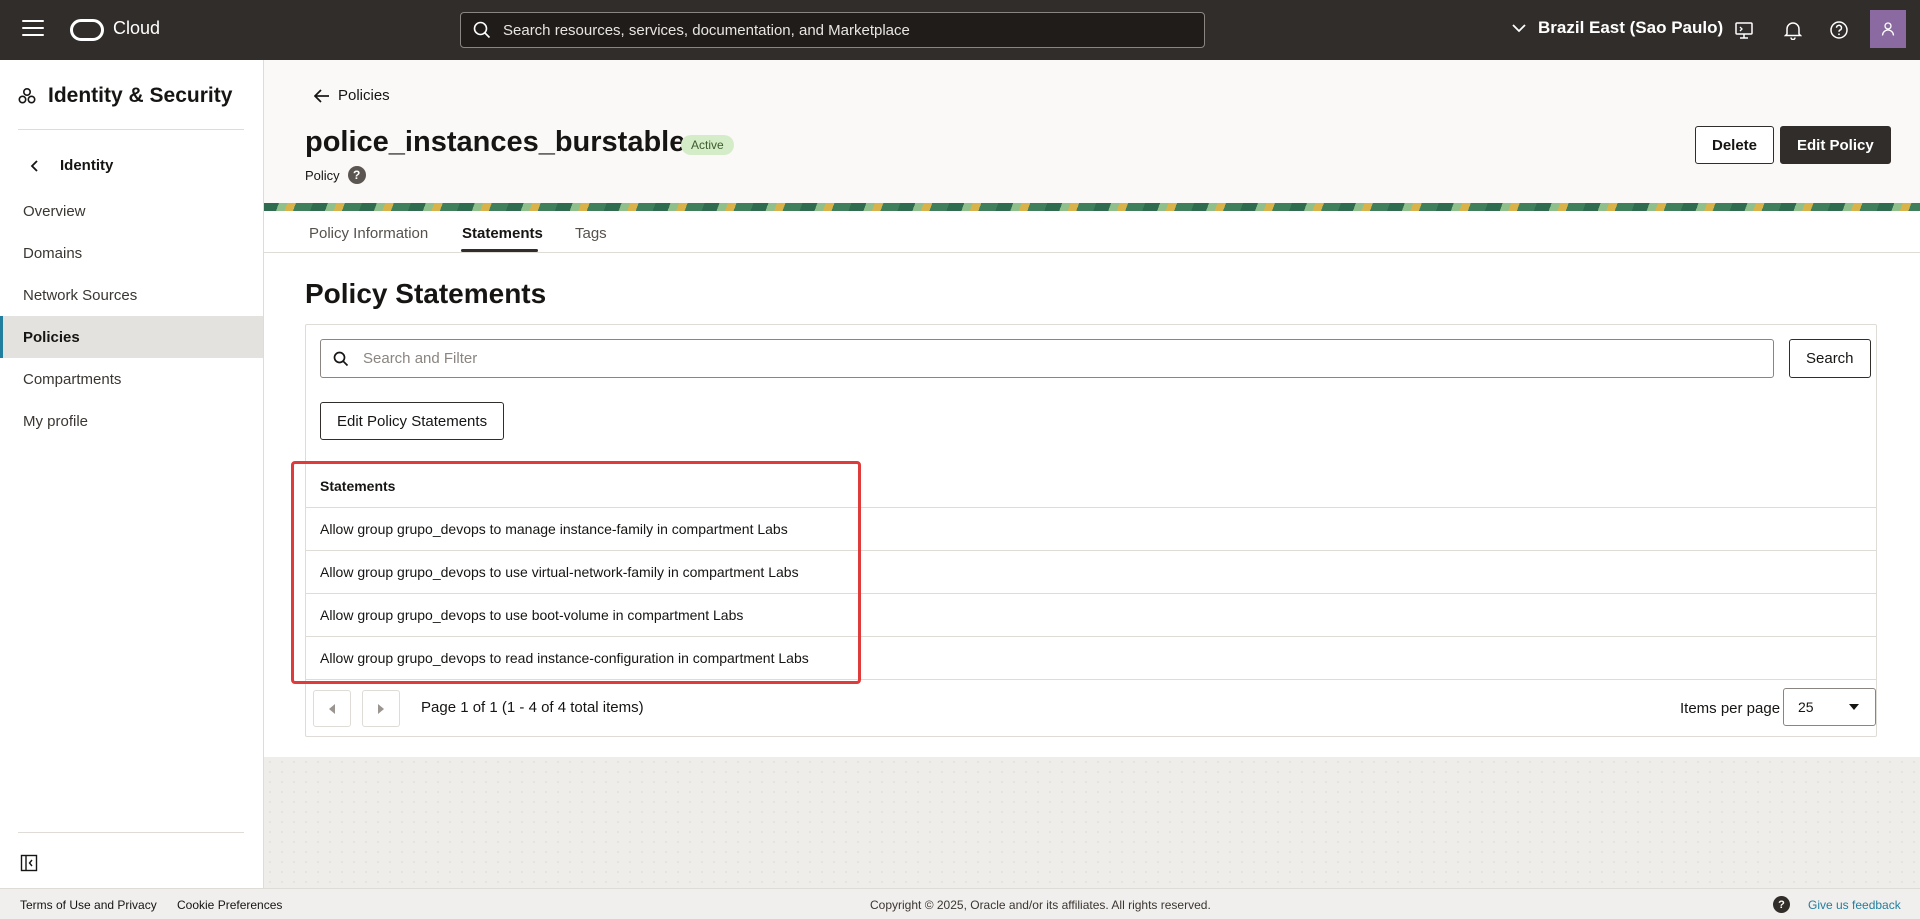 Image resolution: width=1920 pixels, height=919 pixels. Describe the element at coordinates (532, 707) in the screenshot. I see `pagination-status: Page 1 of 1 (1 - 4 of 4 total items)` at that location.